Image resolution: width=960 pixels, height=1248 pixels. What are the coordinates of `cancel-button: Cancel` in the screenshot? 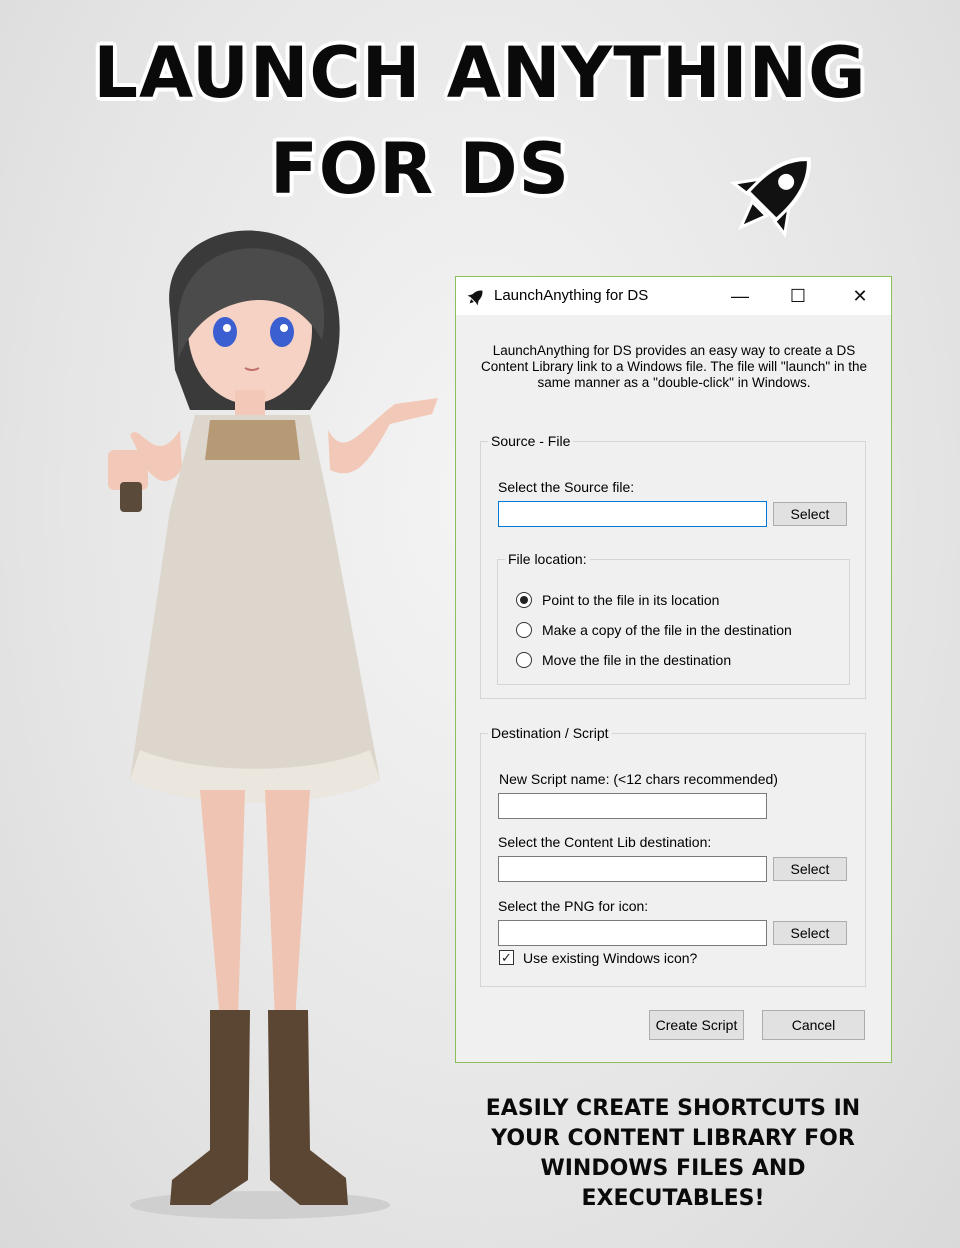 It's located at (813, 1025).